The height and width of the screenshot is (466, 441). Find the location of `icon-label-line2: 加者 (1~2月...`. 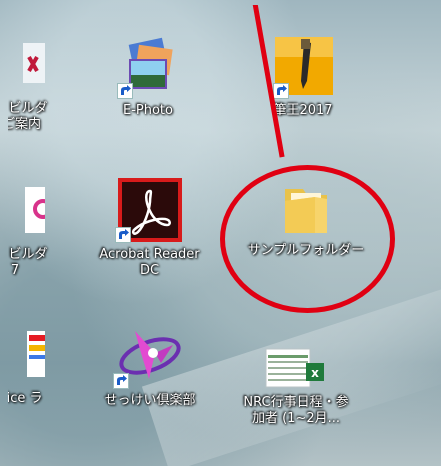

icon-label-line2: 加者 (1~2月... is located at coordinates (296, 418).